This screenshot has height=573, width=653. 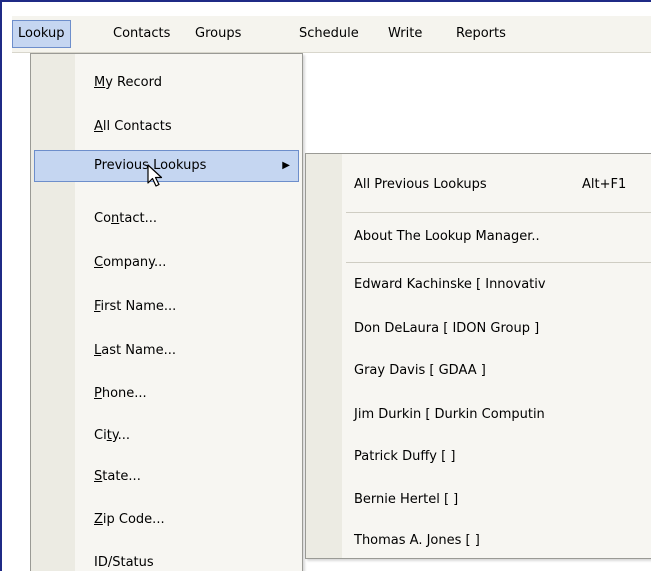 I want to click on submenu-item-about-lookup-manager: About The Lookup Manager.., so click(x=502, y=237).